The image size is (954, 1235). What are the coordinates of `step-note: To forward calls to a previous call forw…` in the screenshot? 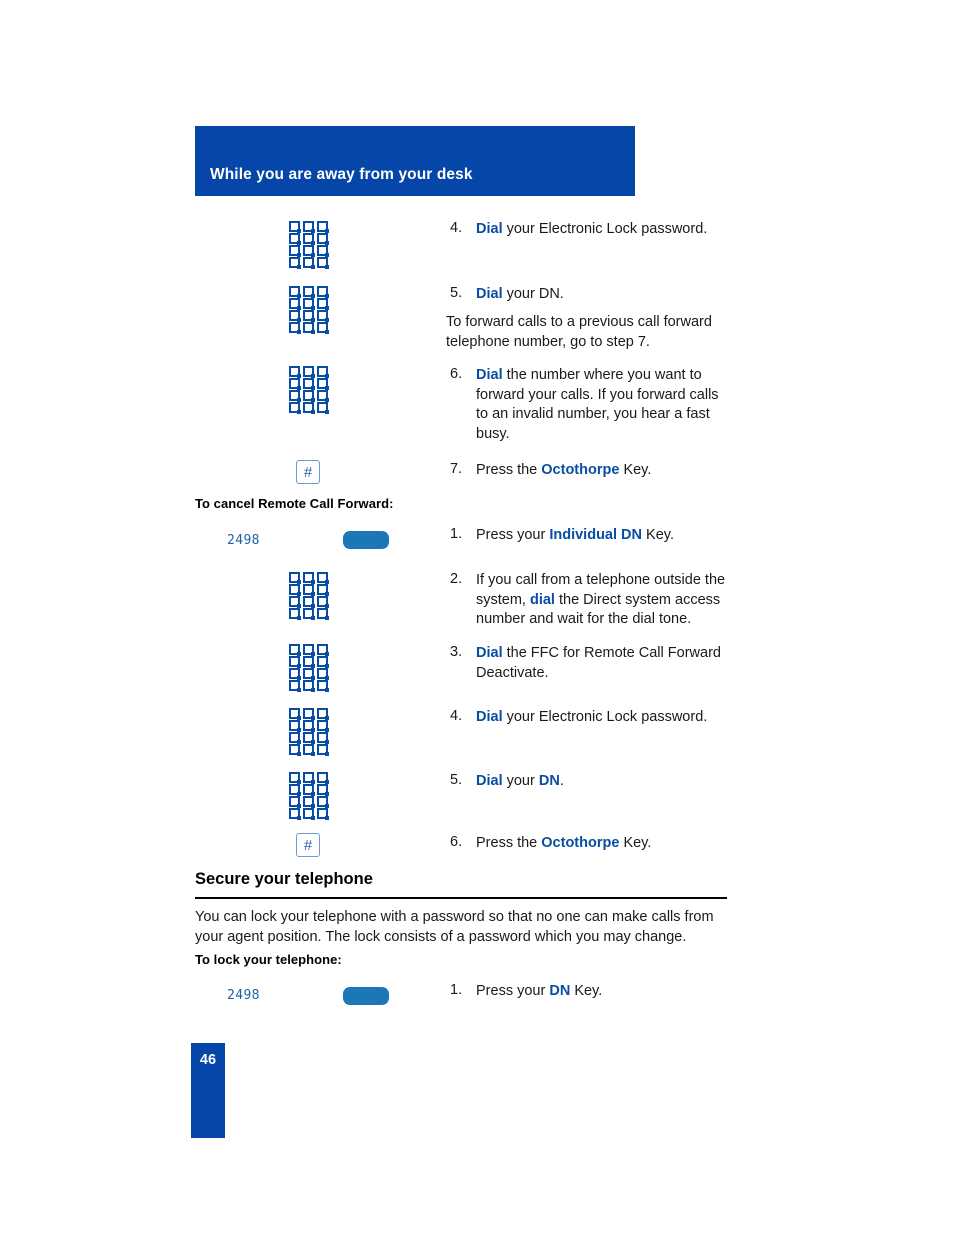 It's located at (579, 332).